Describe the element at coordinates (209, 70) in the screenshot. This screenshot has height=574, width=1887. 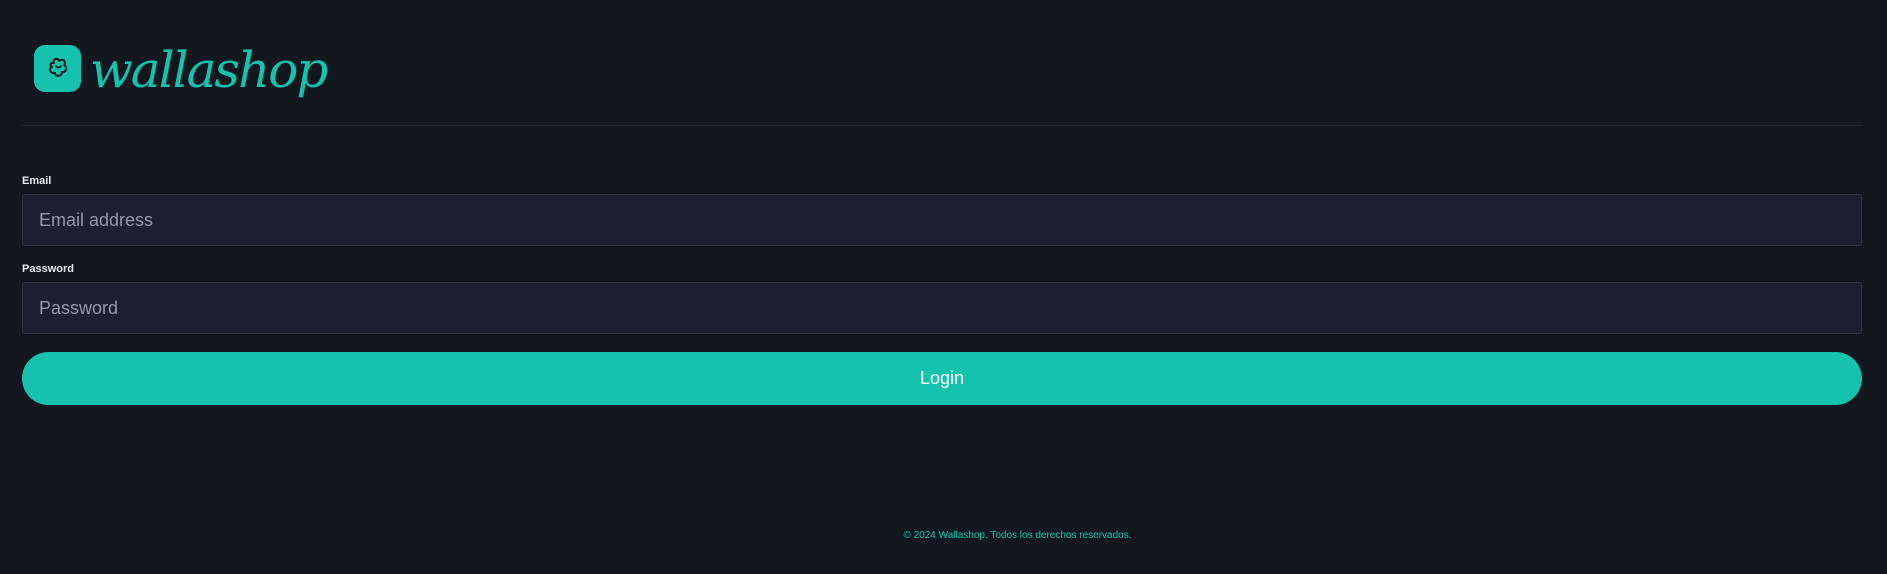
I see `brand-name: wallashop` at that location.